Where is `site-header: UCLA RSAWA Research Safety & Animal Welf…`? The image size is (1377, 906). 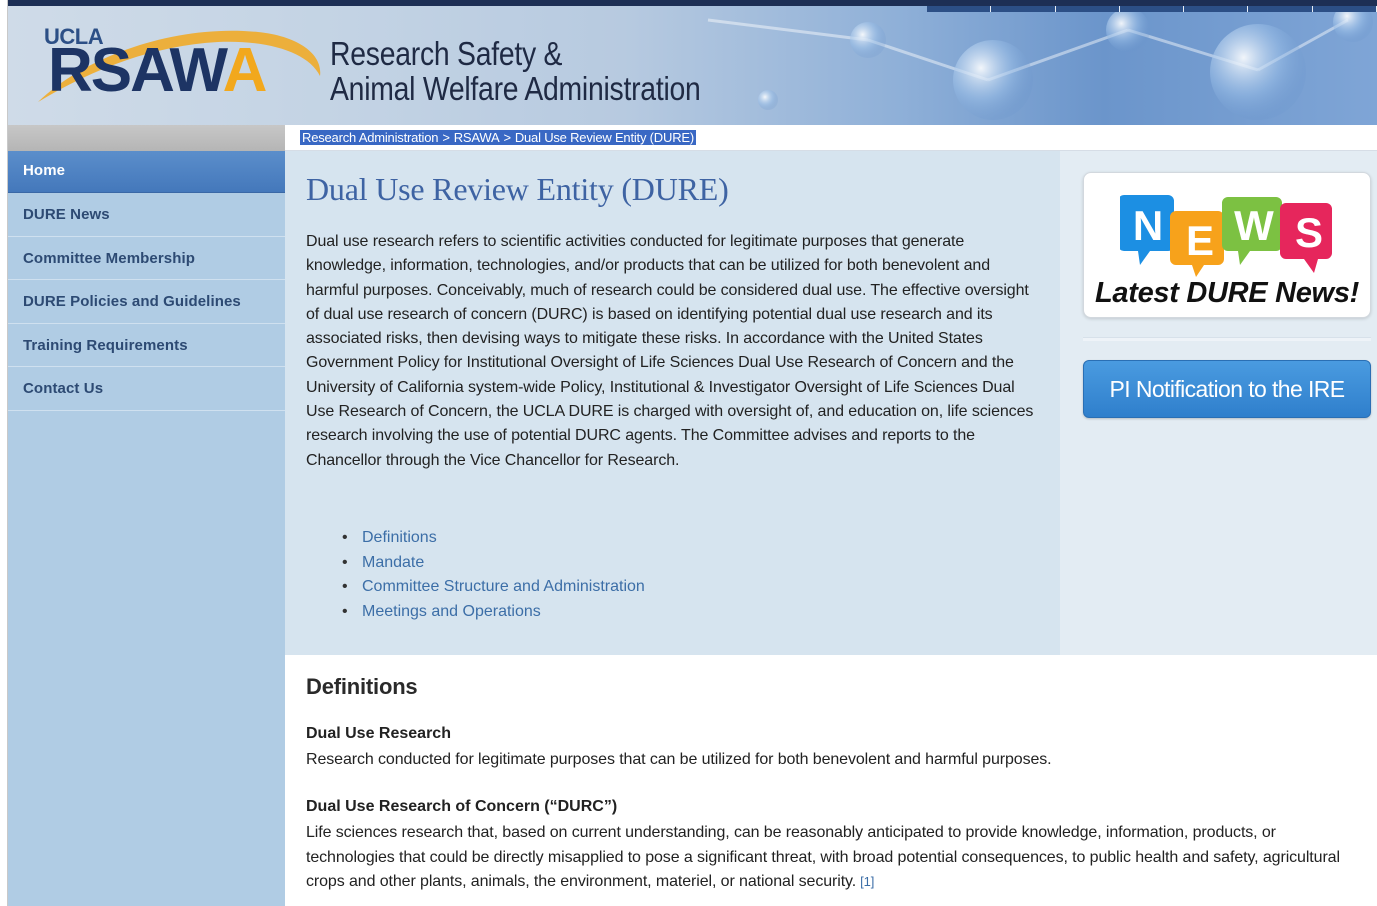
site-header: UCLA RSAWA Research Safety & Animal Welf… is located at coordinates (692, 62).